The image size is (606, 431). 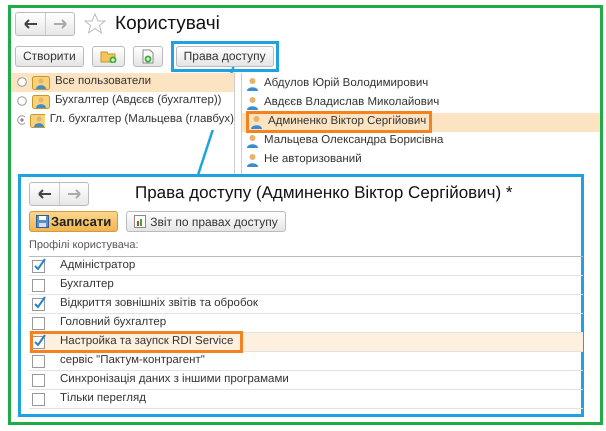 What do you see at coordinates (132, 360) in the screenshot?
I see `profile-label: сервіс "Пактум-контрагент"` at bounding box center [132, 360].